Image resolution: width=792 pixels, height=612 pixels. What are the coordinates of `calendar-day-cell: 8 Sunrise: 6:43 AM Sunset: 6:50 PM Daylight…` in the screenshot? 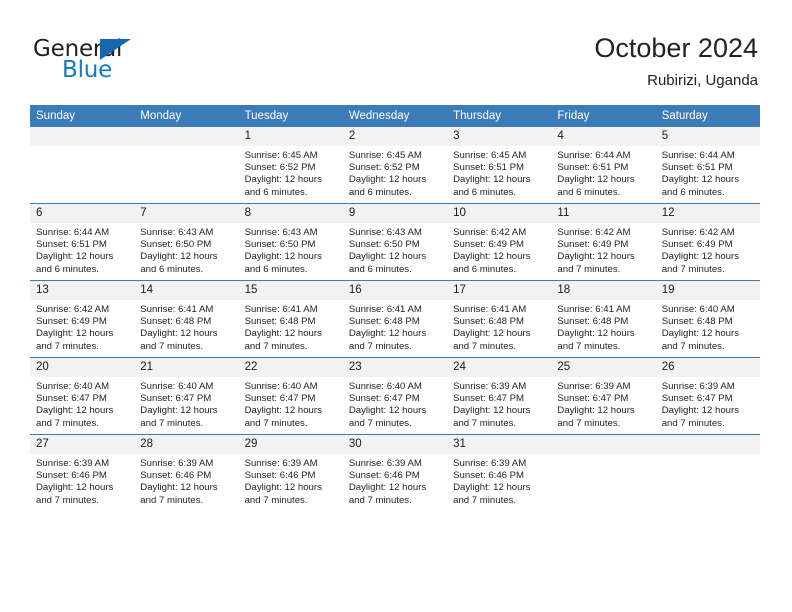 It's located at (290, 242).